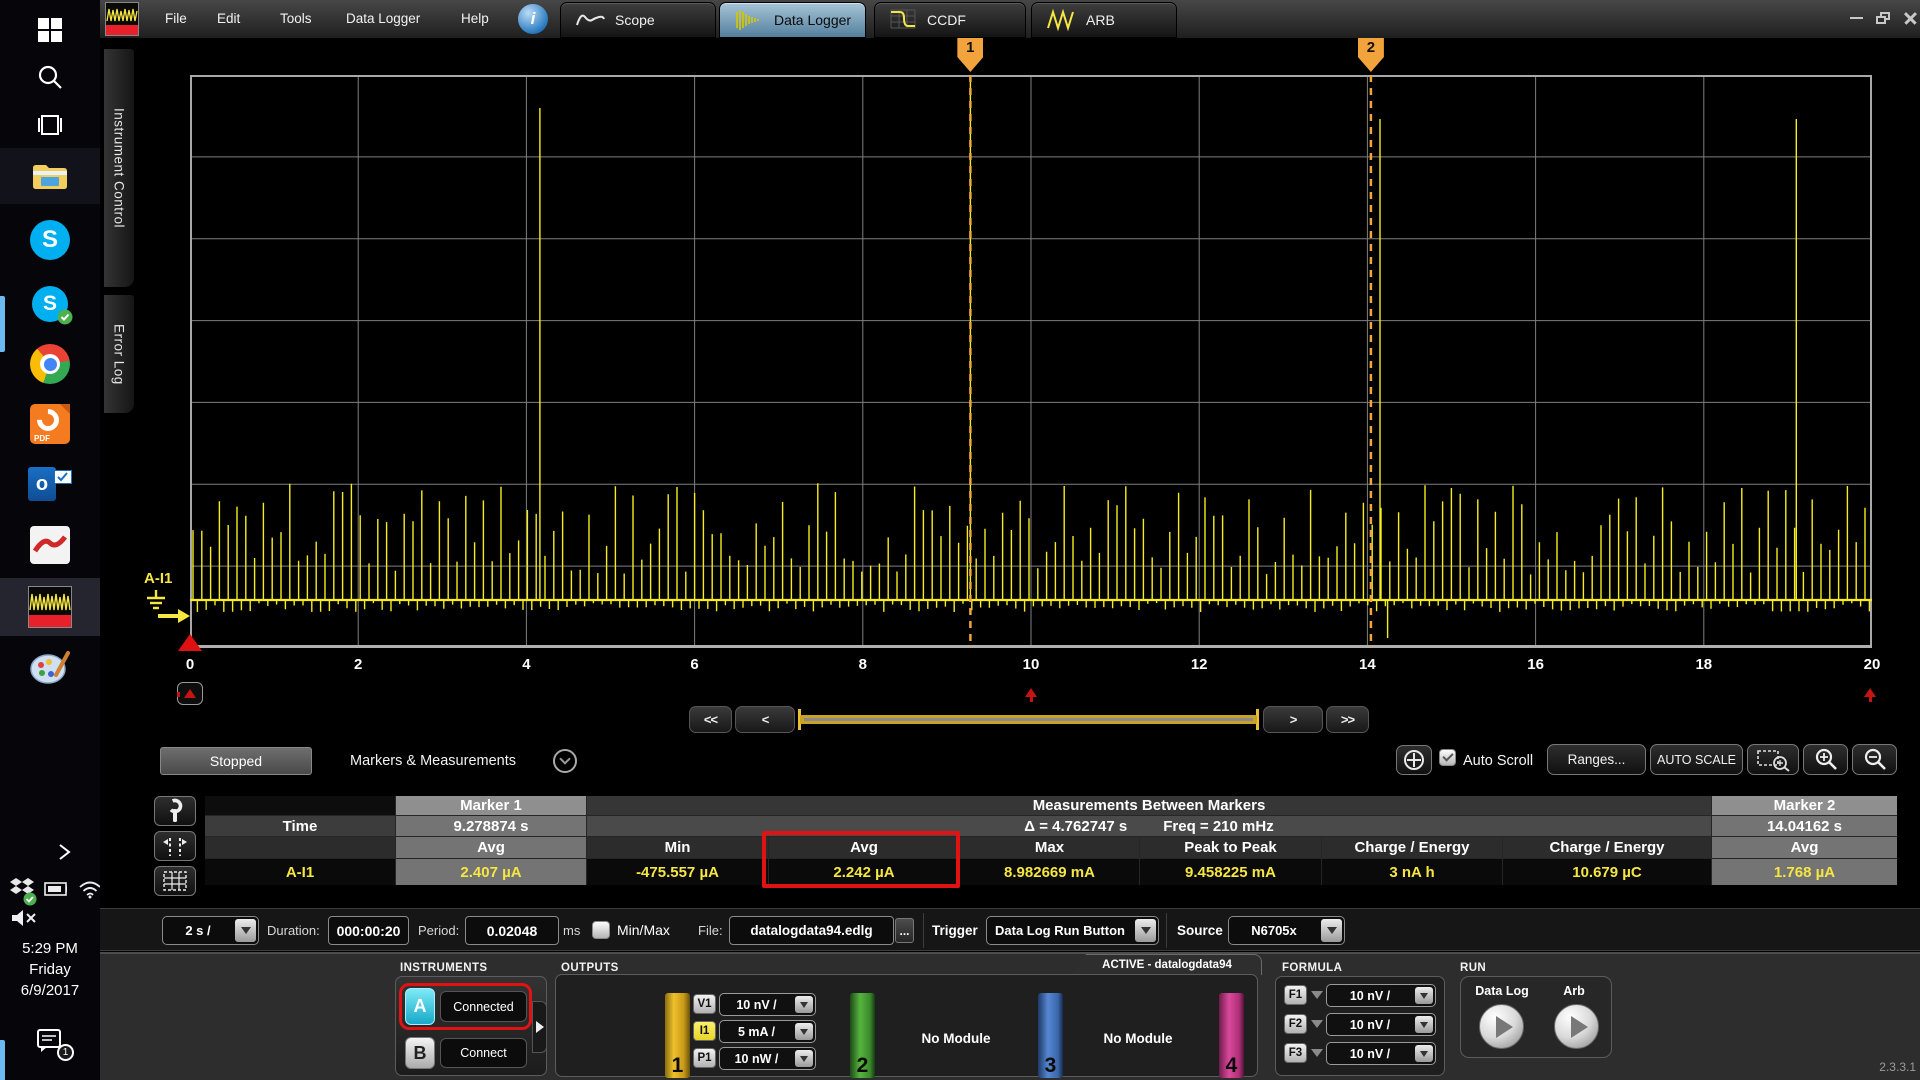 The image size is (1920, 1080). Describe the element at coordinates (55, 1044) in the screenshot. I see `action-center-button: 1` at that location.